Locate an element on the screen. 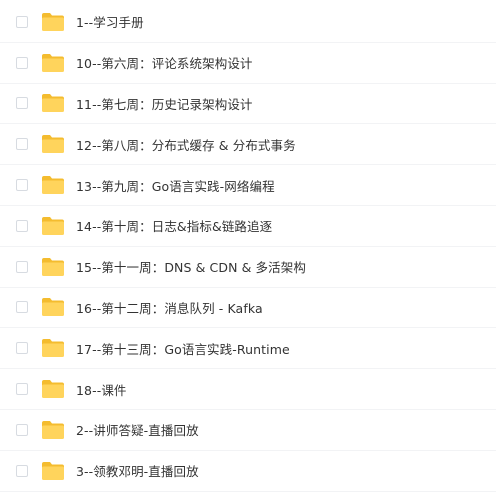 The height and width of the screenshot is (492, 496). item-label: 3--领教邓明-直播回放 is located at coordinates (137, 470).